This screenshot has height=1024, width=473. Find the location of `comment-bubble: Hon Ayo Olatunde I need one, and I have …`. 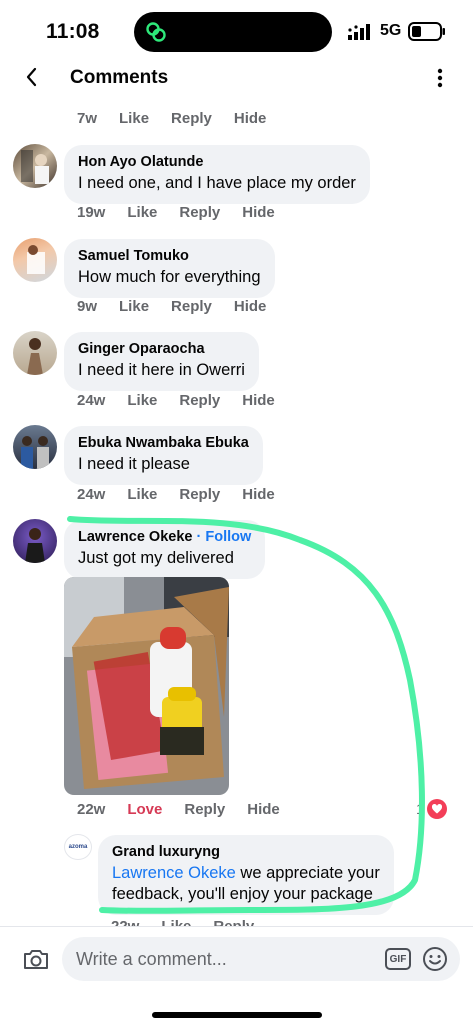

comment-bubble: Hon Ayo Olatunde I need one, and I have … is located at coordinates (217, 174).